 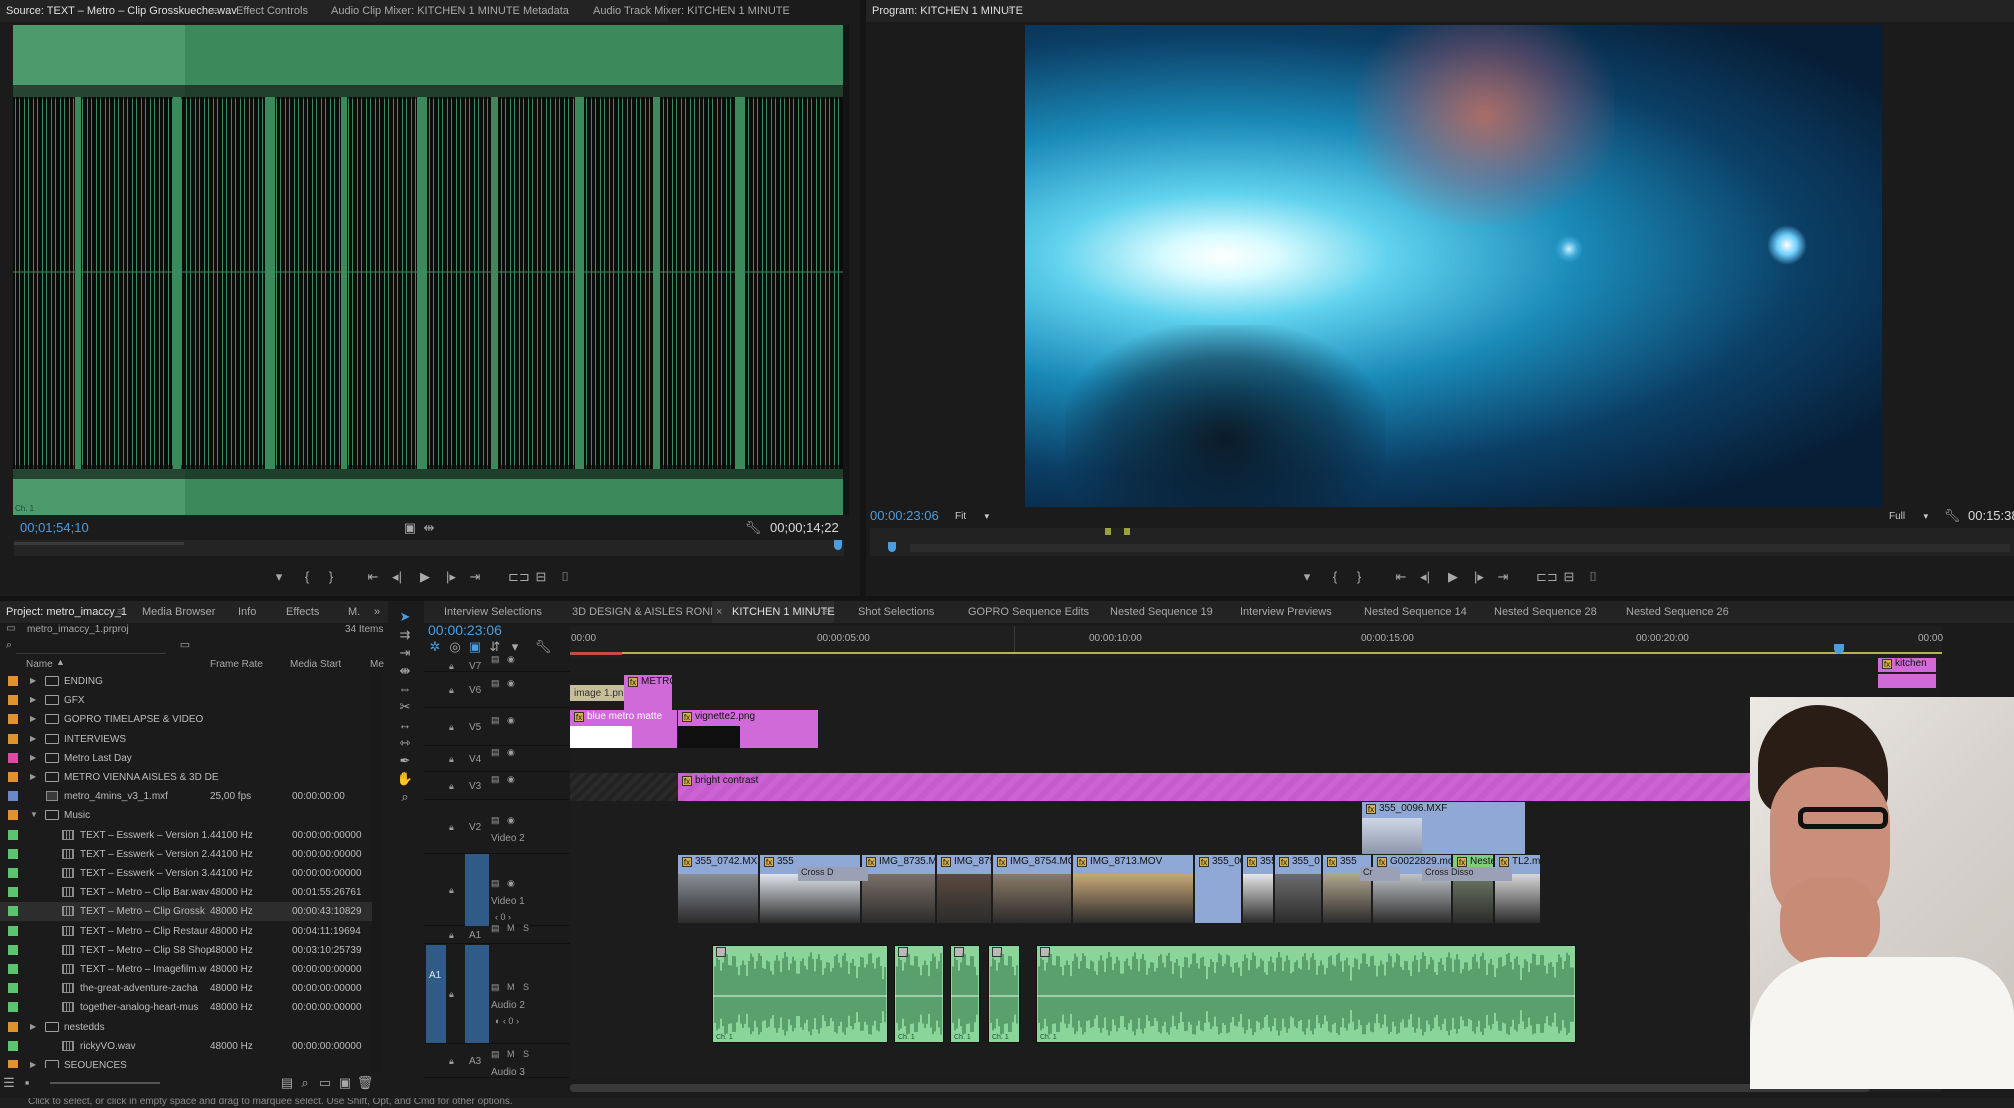 I want to click on project-scrollbar, so click(x=376, y=872).